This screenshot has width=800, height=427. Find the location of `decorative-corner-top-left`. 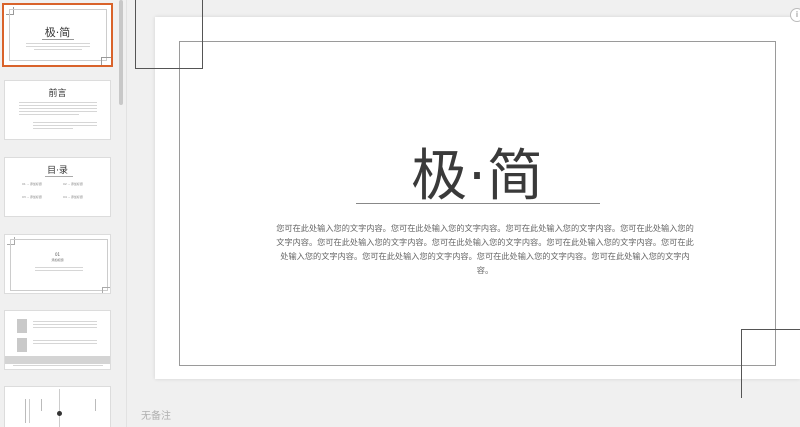

decorative-corner-top-left is located at coordinates (169, 34).